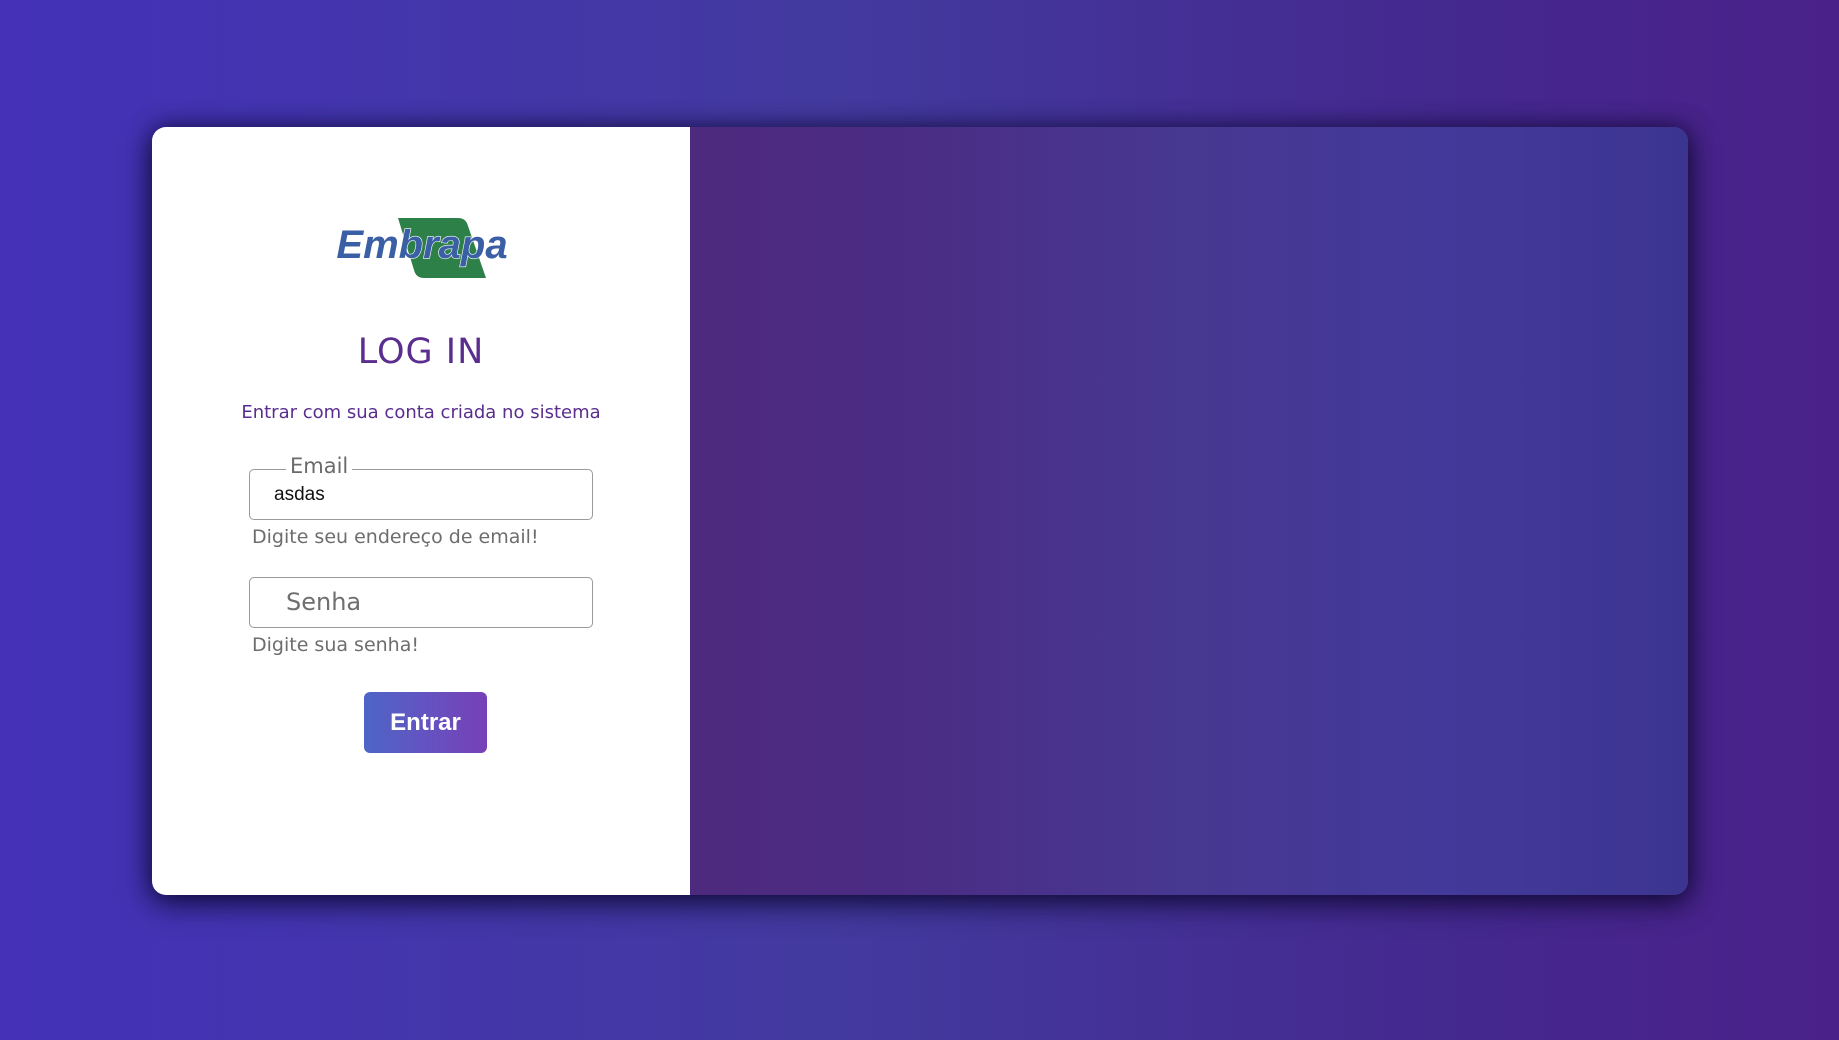 This screenshot has height=1040, width=1839. What do you see at coordinates (421, 352) in the screenshot?
I see `page-title: LOG IN` at bounding box center [421, 352].